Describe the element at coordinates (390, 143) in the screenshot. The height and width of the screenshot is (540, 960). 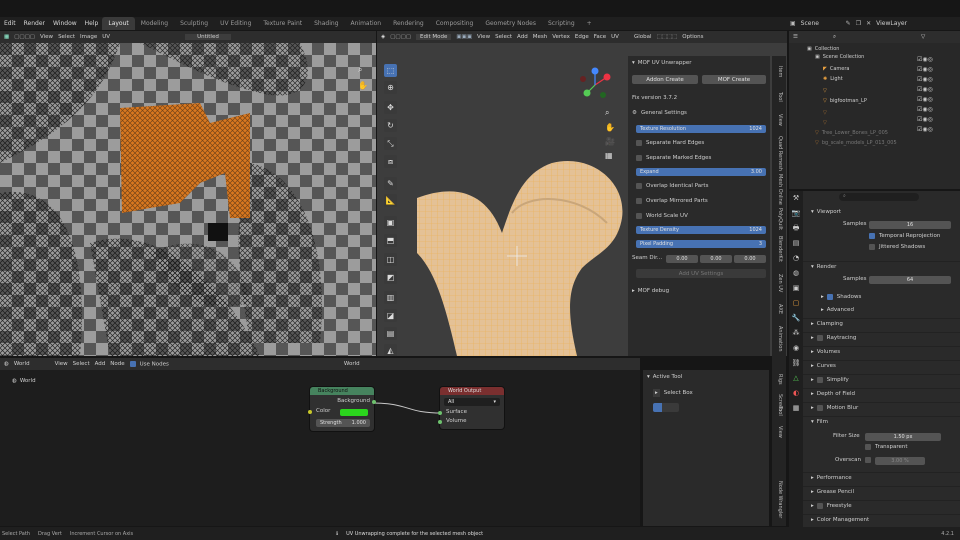
I see `scale-tool: ⤡` at that location.